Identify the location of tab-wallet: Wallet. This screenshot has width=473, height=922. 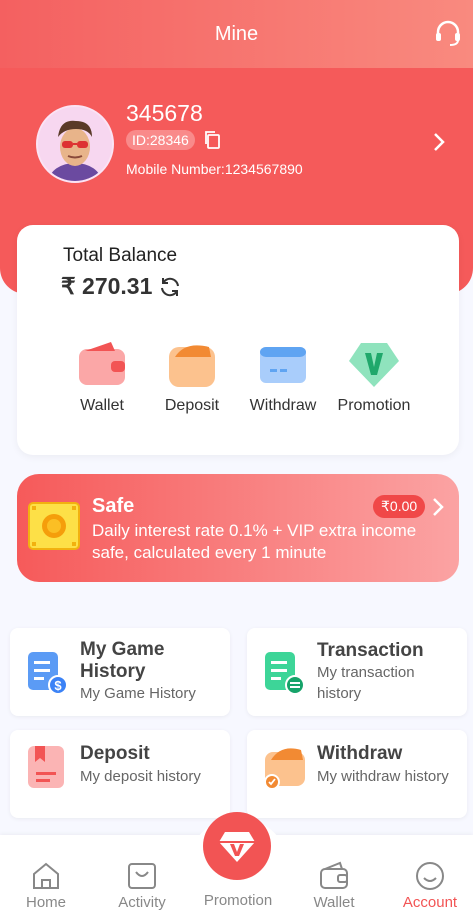
(334, 886).